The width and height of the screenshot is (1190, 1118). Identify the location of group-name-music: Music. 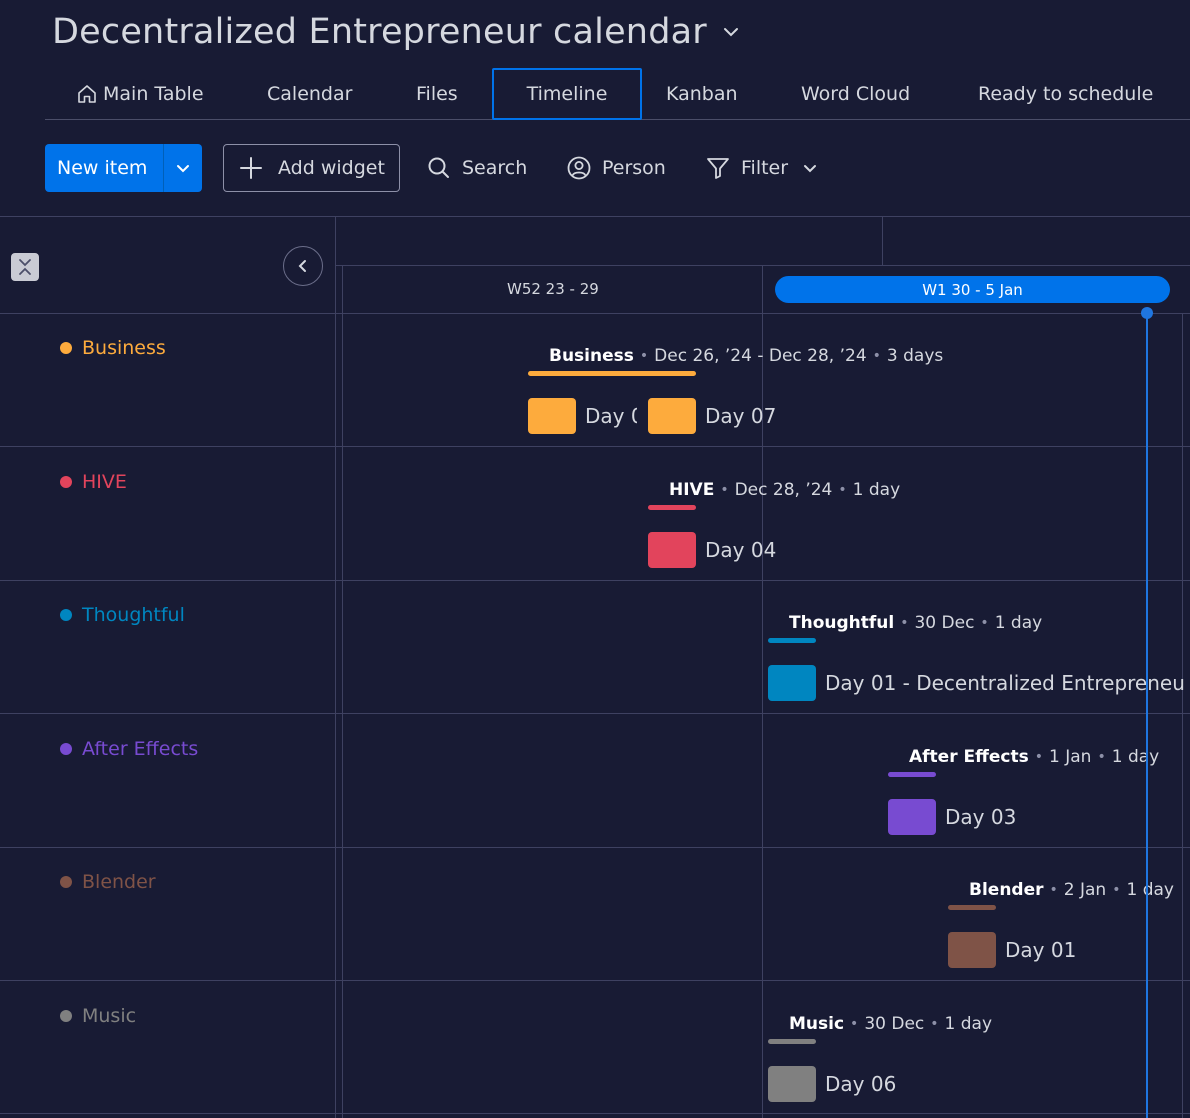
(98, 1016).